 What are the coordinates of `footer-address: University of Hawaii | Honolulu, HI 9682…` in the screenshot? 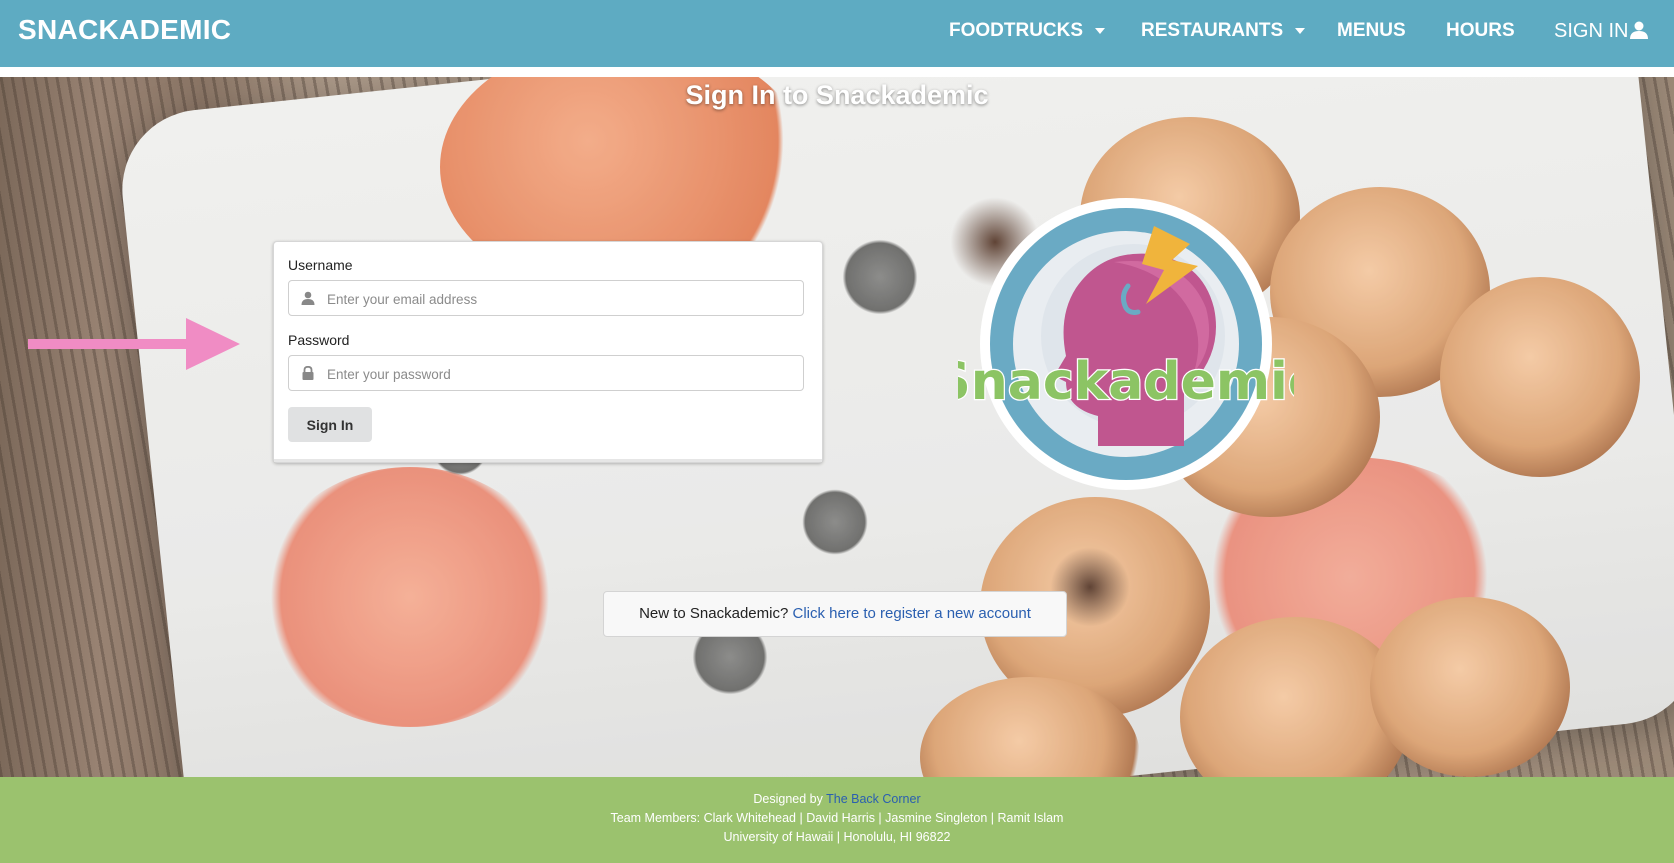 It's located at (837, 837).